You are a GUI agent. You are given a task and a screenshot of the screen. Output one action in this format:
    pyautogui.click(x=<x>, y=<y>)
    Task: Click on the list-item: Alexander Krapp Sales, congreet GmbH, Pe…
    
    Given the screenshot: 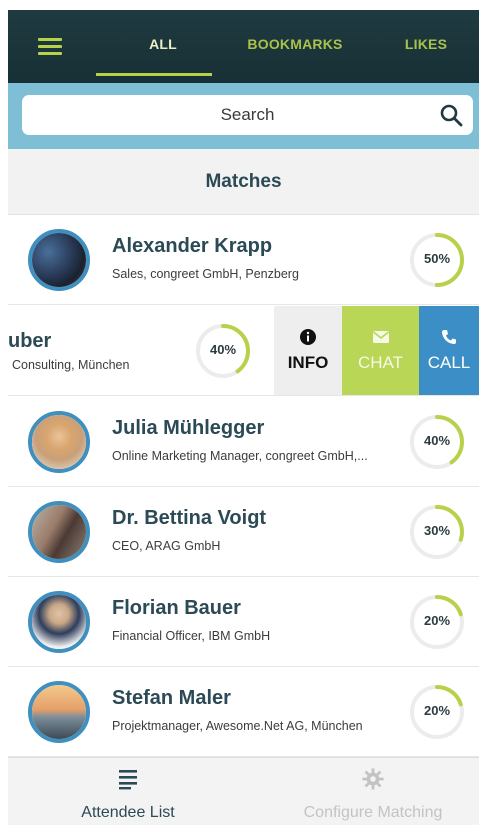 What is the action you would take?
    pyautogui.click(x=243, y=260)
    